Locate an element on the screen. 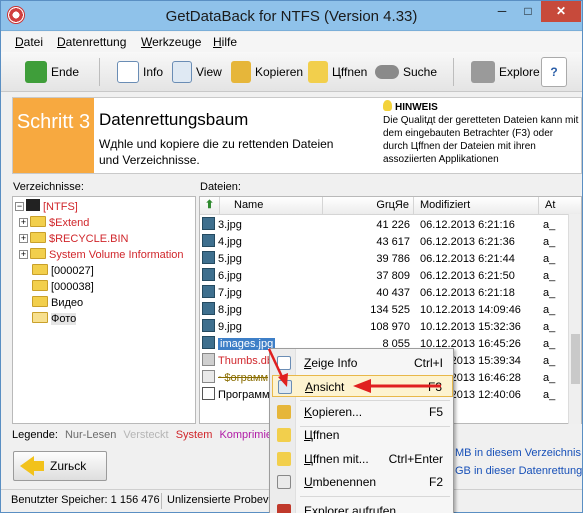 This screenshot has width=583, height=513. annotation-arrow-head is located at coordinates (362, 386).